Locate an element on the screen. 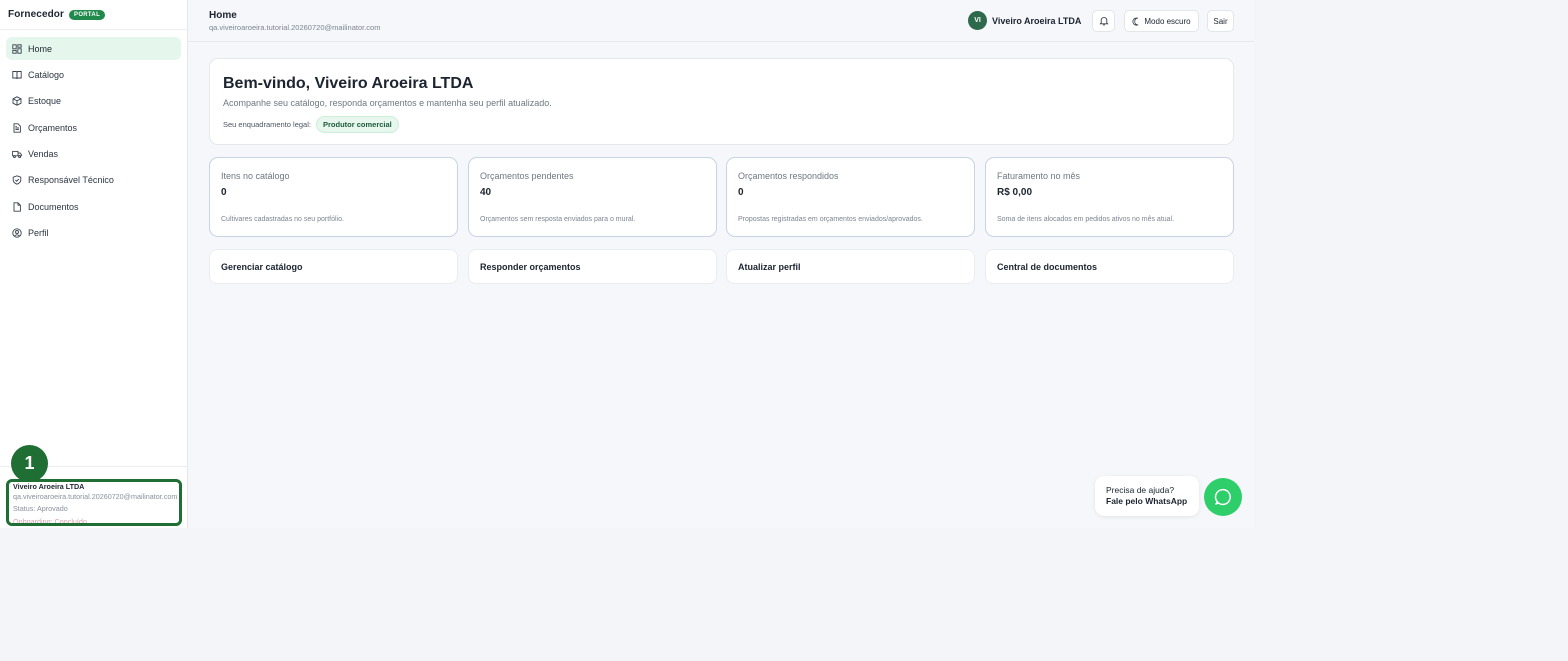  account-name: Viveiro Aroeira LTDA is located at coordinates (1037, 20).